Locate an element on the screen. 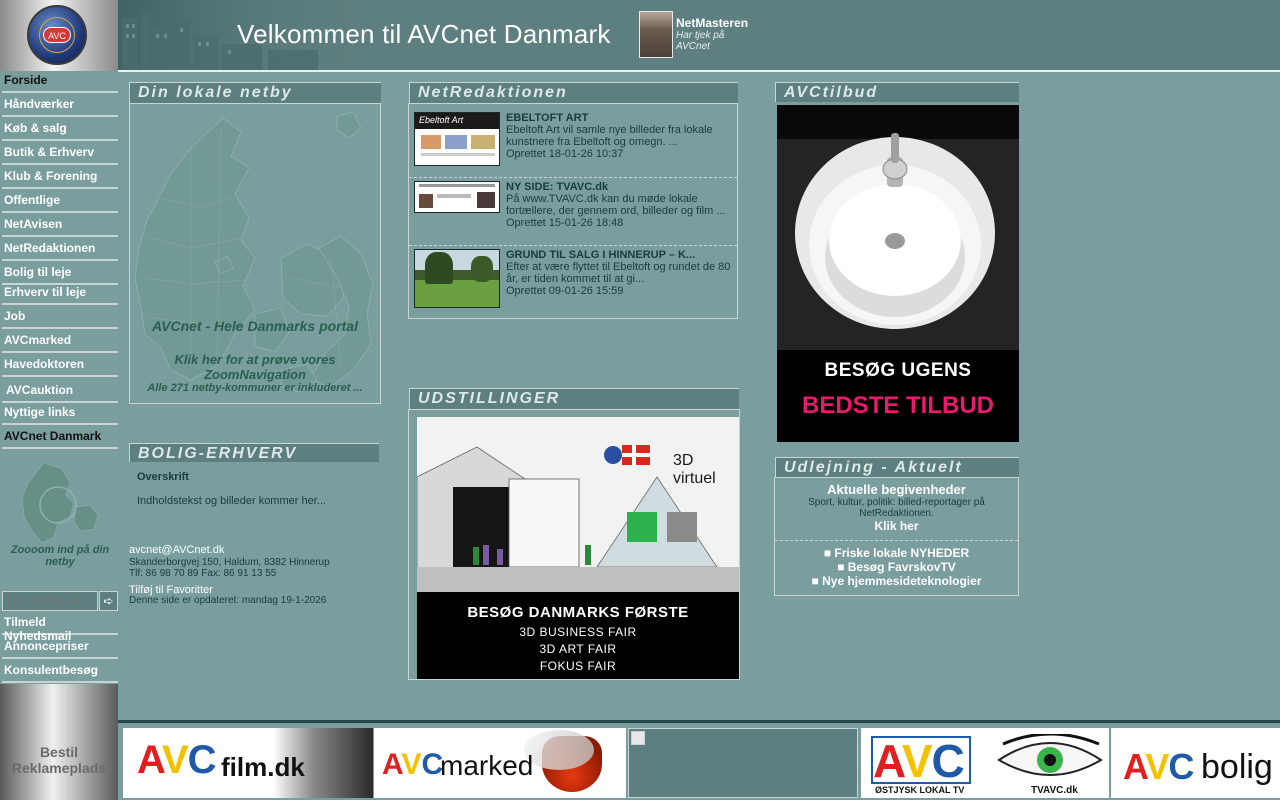  event-title: Aktuelle begivenheder is located at coordinates (896, 489).